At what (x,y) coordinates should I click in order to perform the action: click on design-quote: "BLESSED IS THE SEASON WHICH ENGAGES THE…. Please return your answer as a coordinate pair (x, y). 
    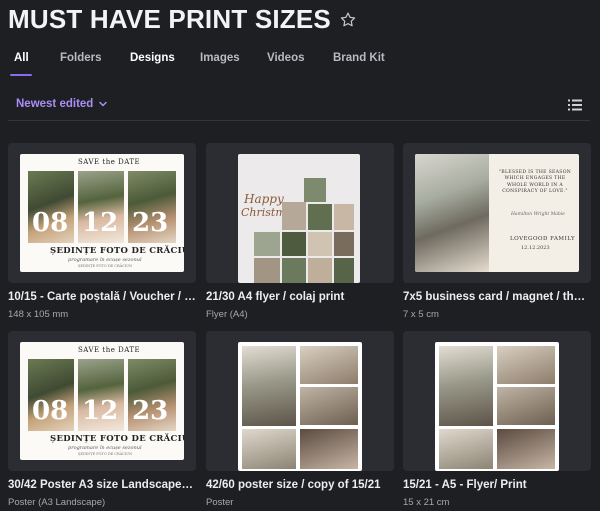
    Looking at the image, I should click on (535, 182).